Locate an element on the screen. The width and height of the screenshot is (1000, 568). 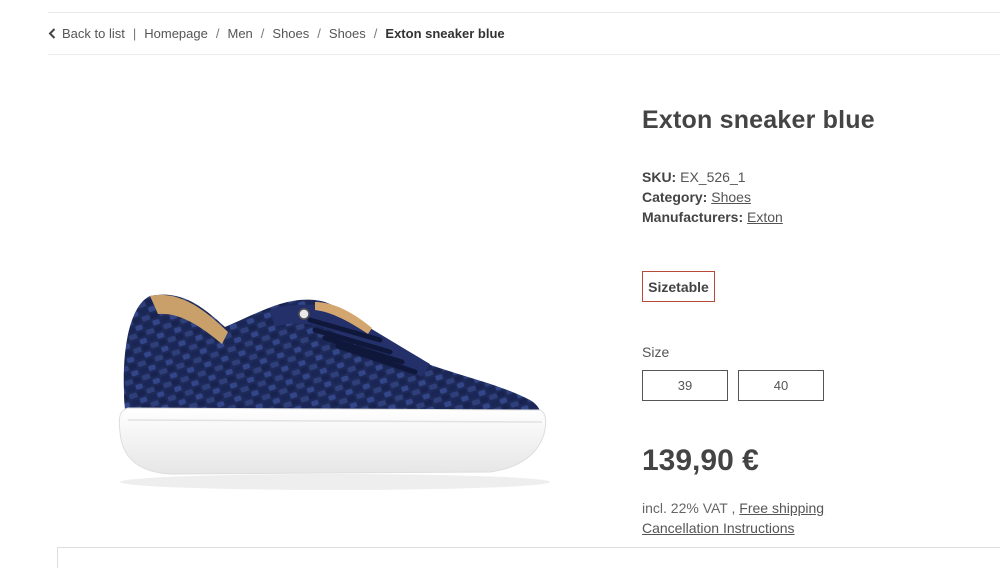
size-option-40: 40 is located at coordinates (781, 385).